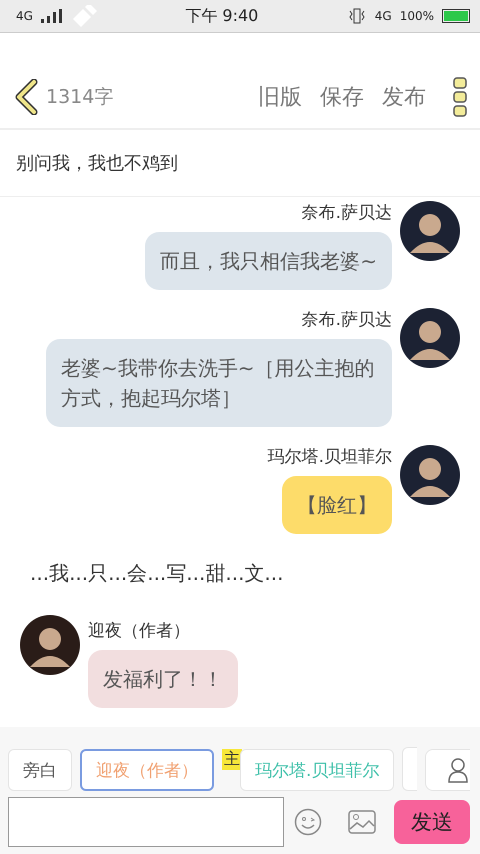  Describe the element at coordinates (337, 505) in the screenshot. I see `message-bubble: 【脸红】` at that location.